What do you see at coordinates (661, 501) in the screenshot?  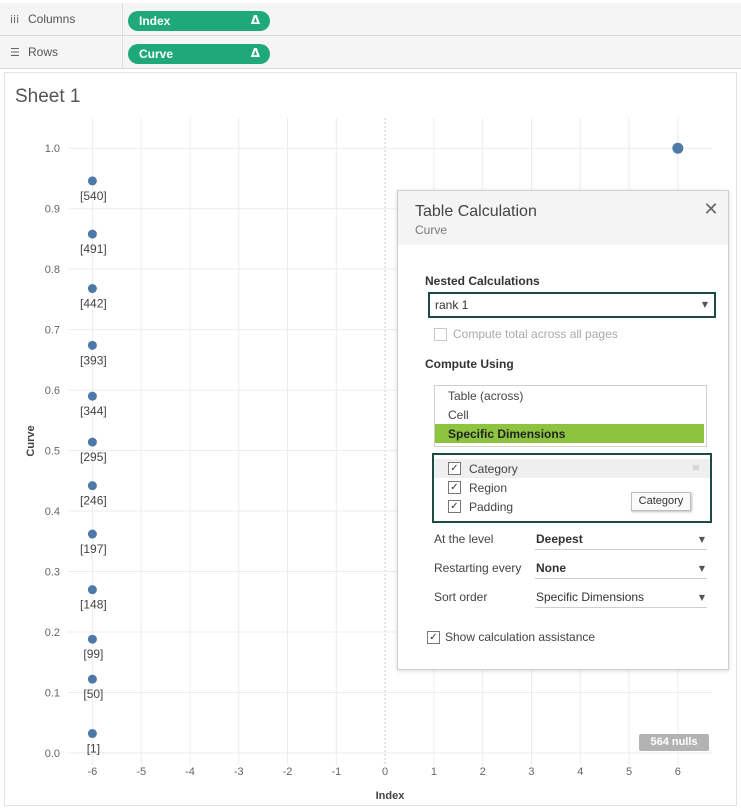 I see `drag-tooltip: Category` at bounding box center [661, 501].